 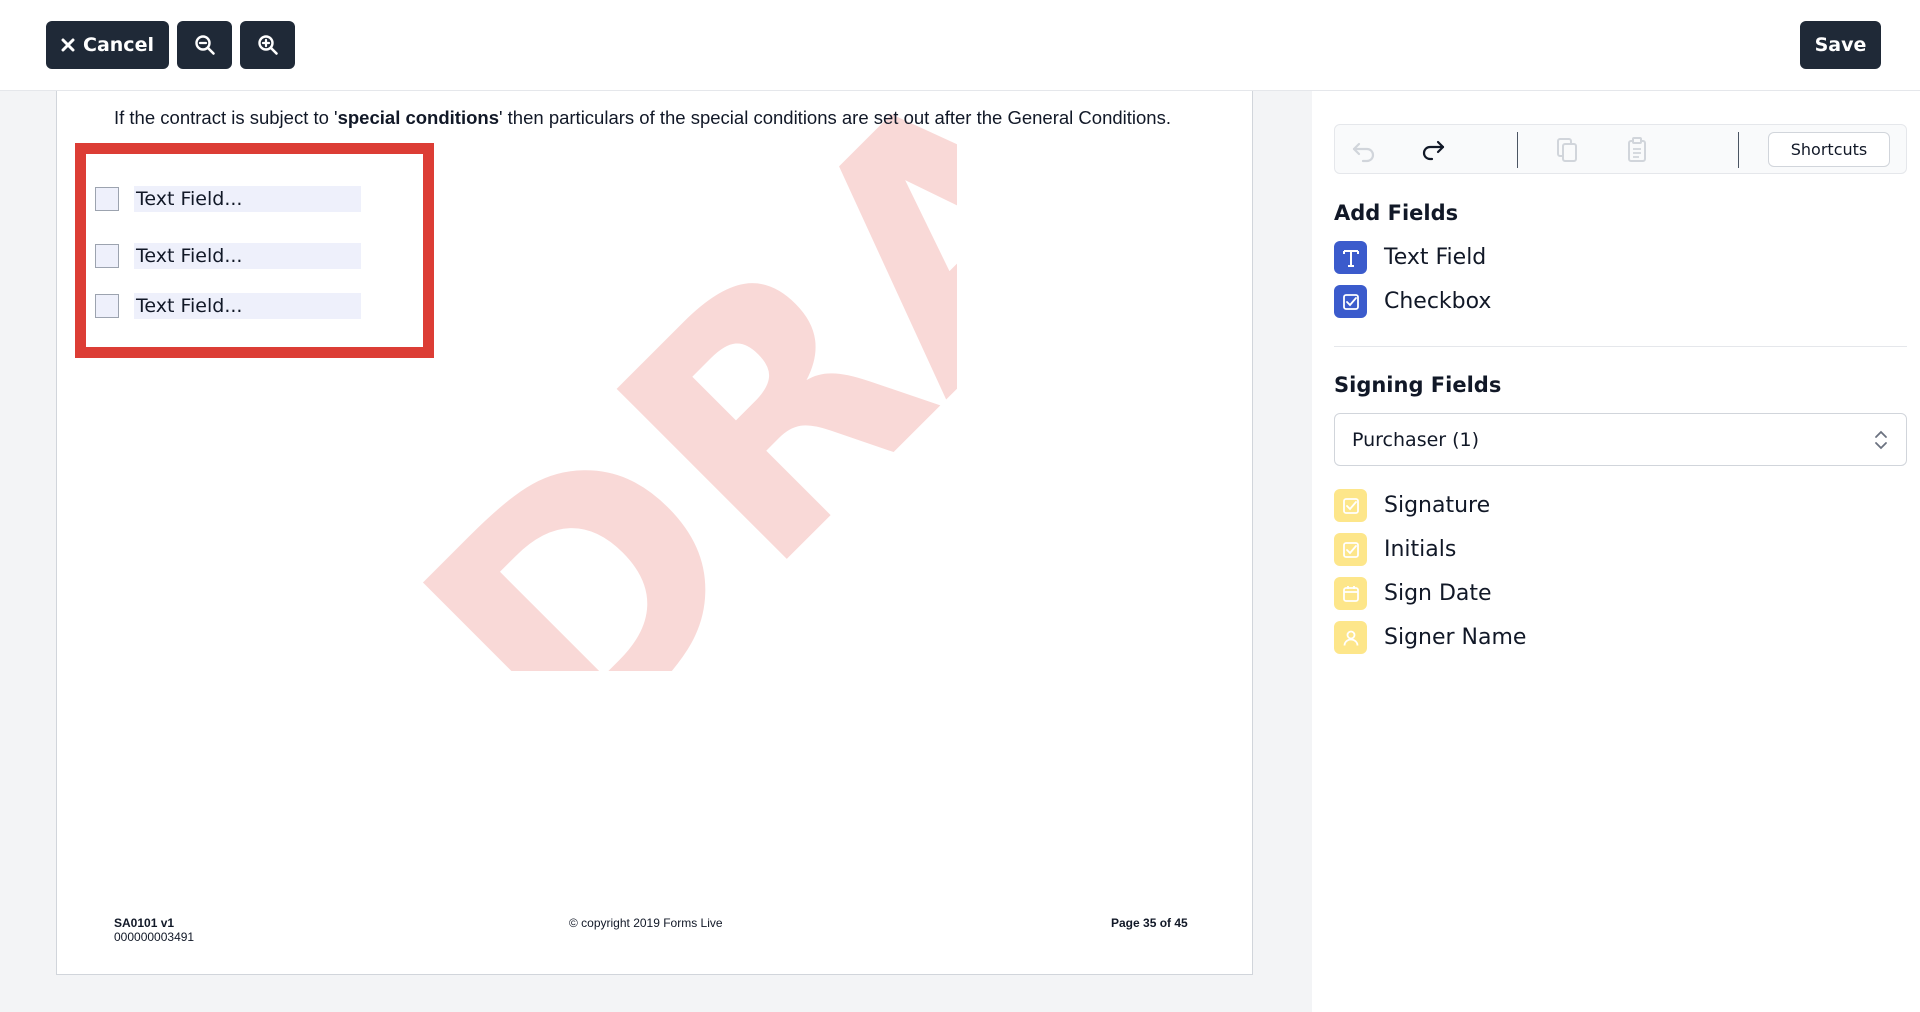 I want to click on undo-icon, so click(x=1364, y=150).